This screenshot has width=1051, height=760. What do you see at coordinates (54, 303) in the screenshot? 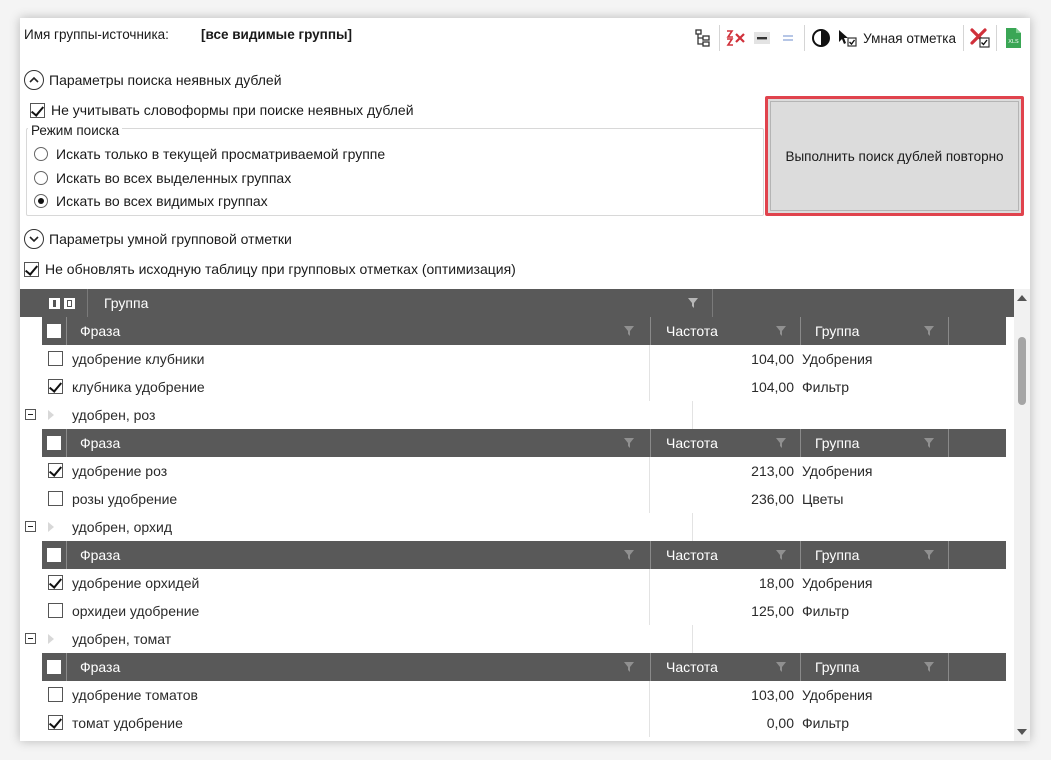
I see `expand-all-icon` at bounding box center [54, 303].